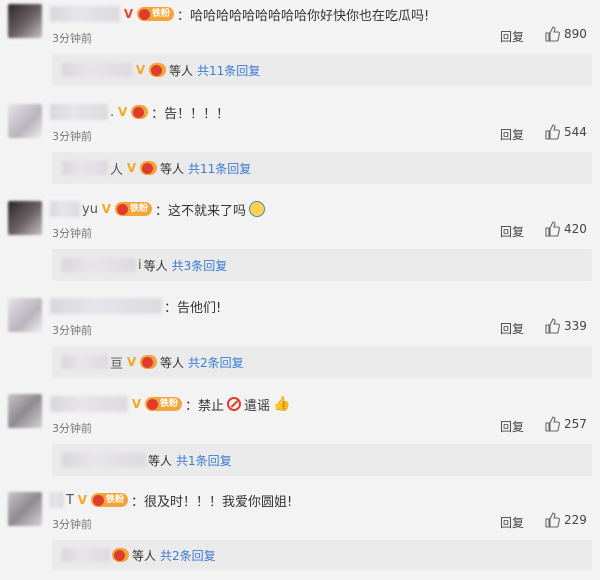 Image resolution: width=600 pixels, height=580 pixels. I want to click on like-button: 420, so click(565, 229).